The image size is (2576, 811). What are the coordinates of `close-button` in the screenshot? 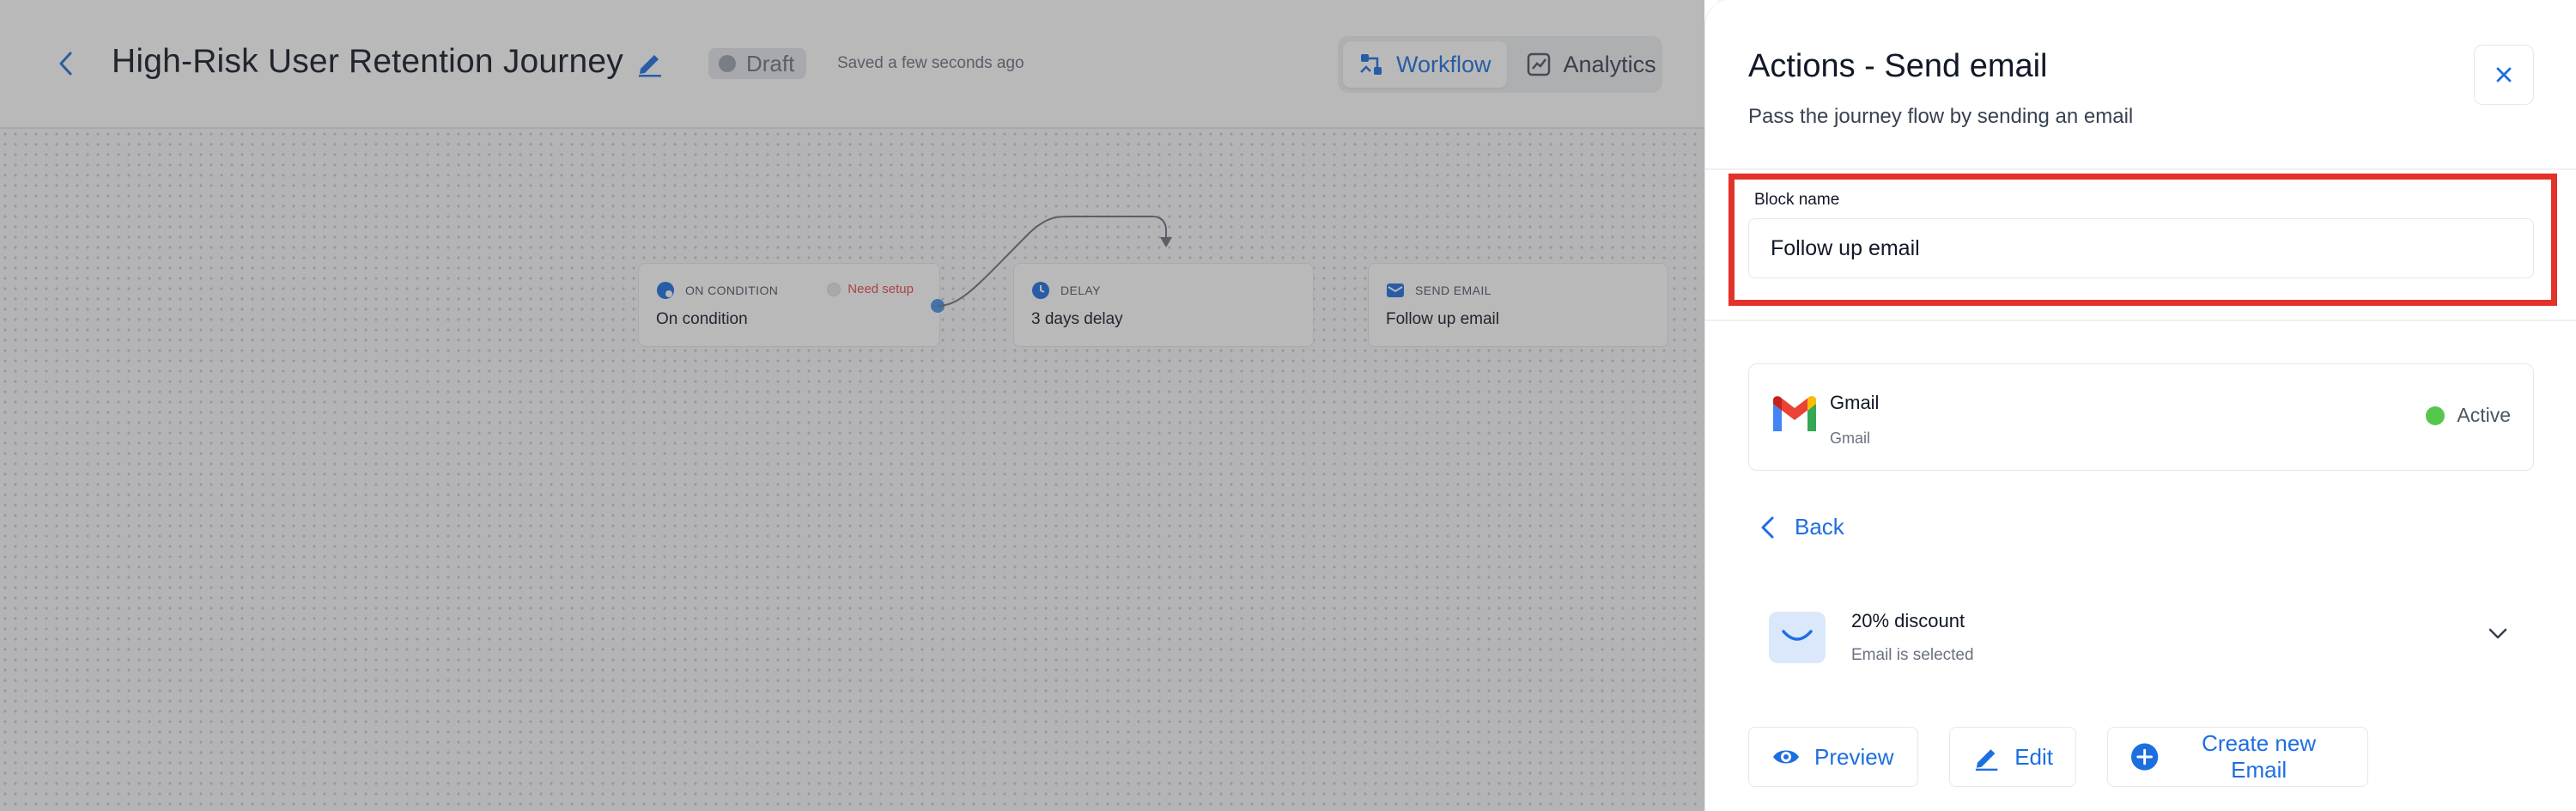 It's located at (2504, 75).